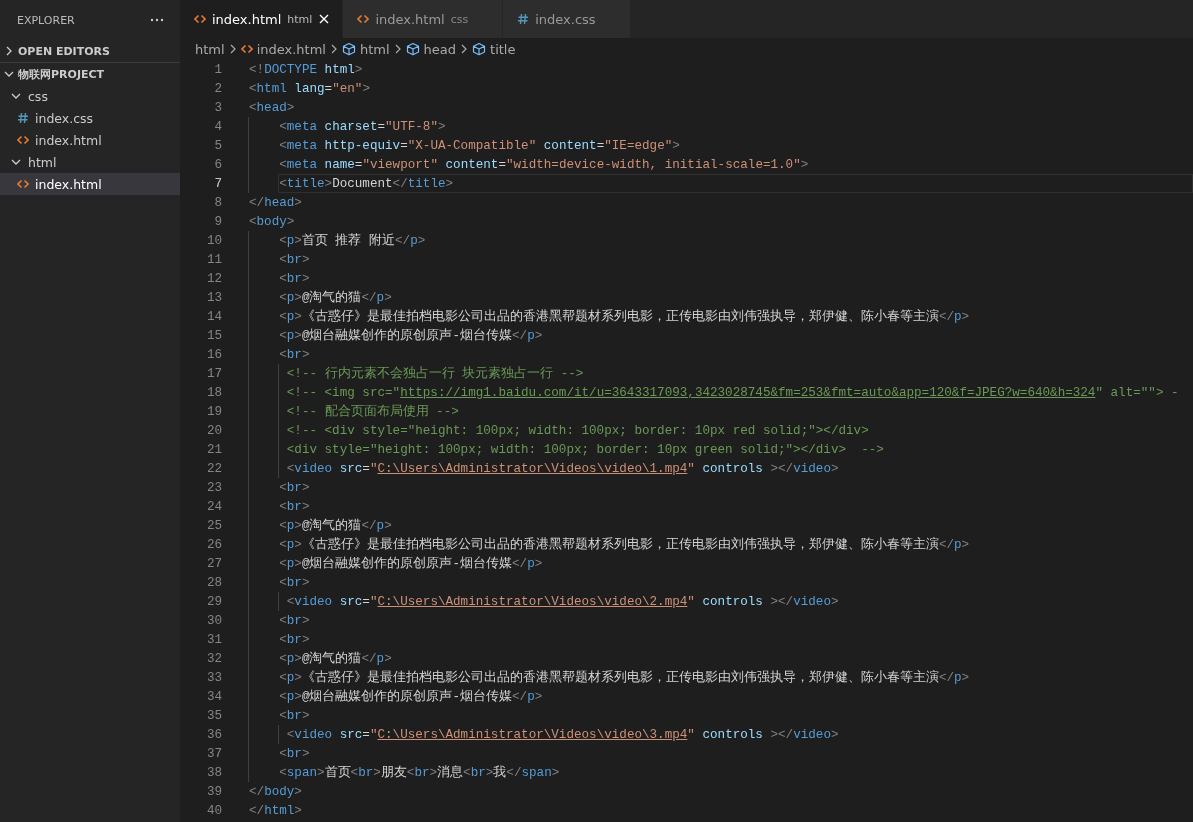 This screenshot has height=822, width=1193. What do you see at coordinates (214, 373) in the screenshot?
I see `line-number: 17` at bounding box center [214, 373].